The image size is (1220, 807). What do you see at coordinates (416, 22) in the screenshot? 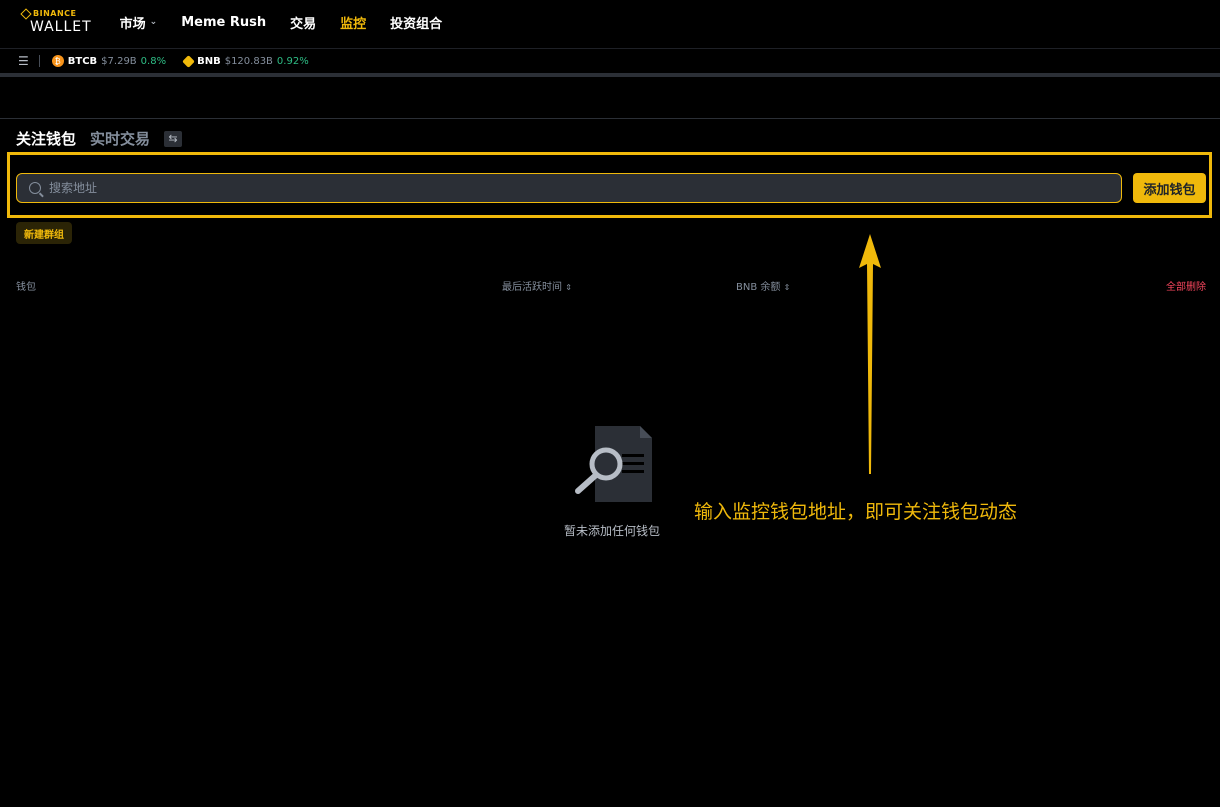
I see `nav-item-portfolio: 投资组合` at bounding box center [416, 22].